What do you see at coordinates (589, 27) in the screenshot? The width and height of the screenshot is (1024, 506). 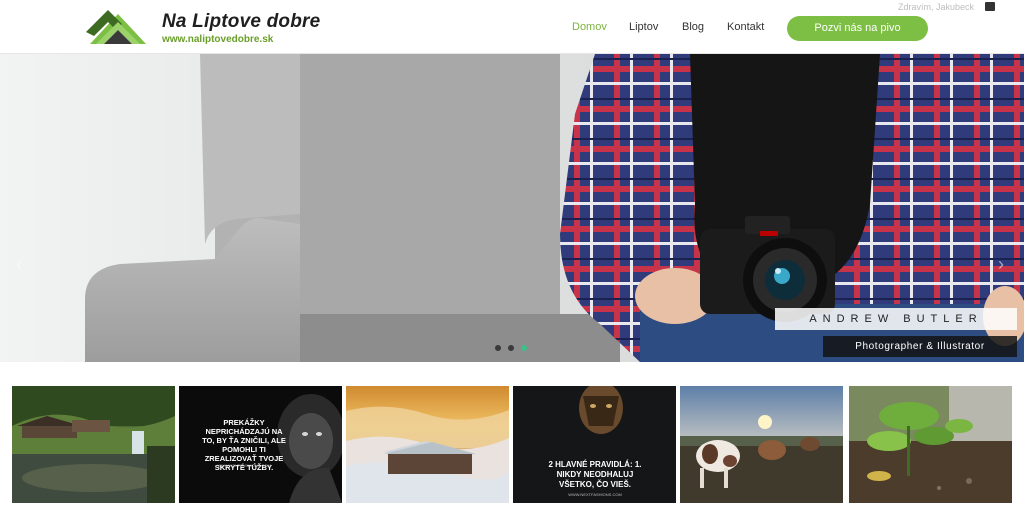 I see `nav-item-domov: Domov` at bounding box center [589, 27].